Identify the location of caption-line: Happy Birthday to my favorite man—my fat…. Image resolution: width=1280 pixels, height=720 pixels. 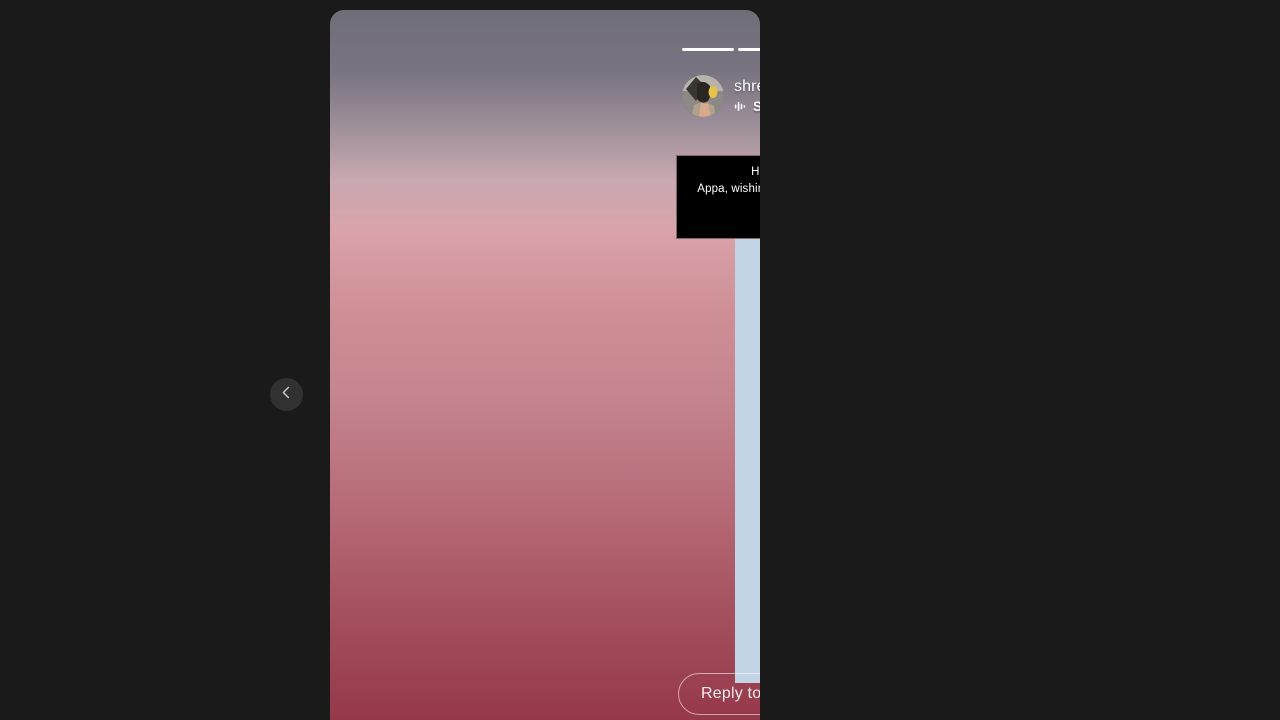
(755, 172).